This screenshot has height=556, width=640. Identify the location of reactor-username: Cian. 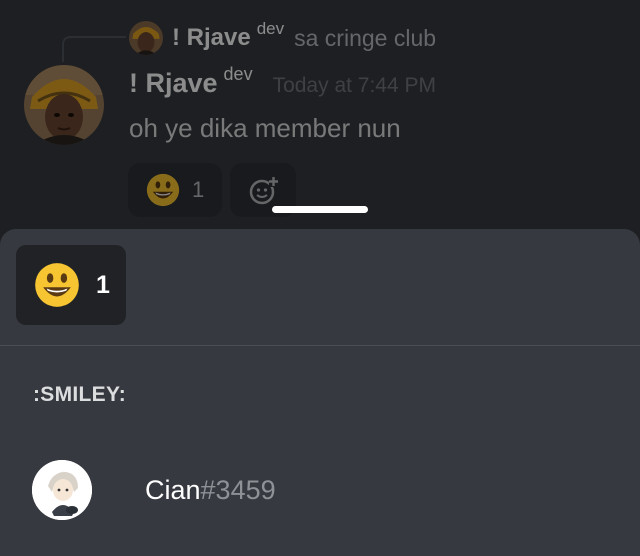
(173, 490).